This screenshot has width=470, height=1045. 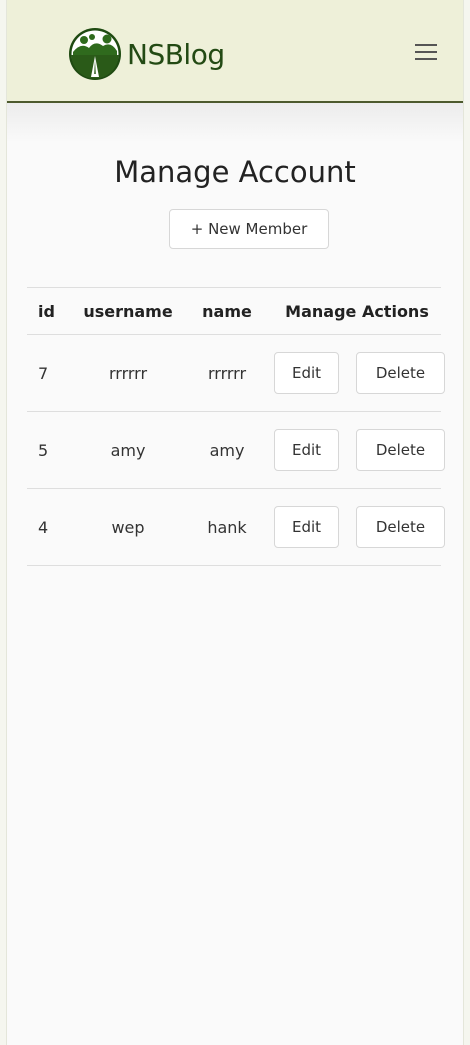 I want to click on cell-username: amy, so click(x=128, y=450).